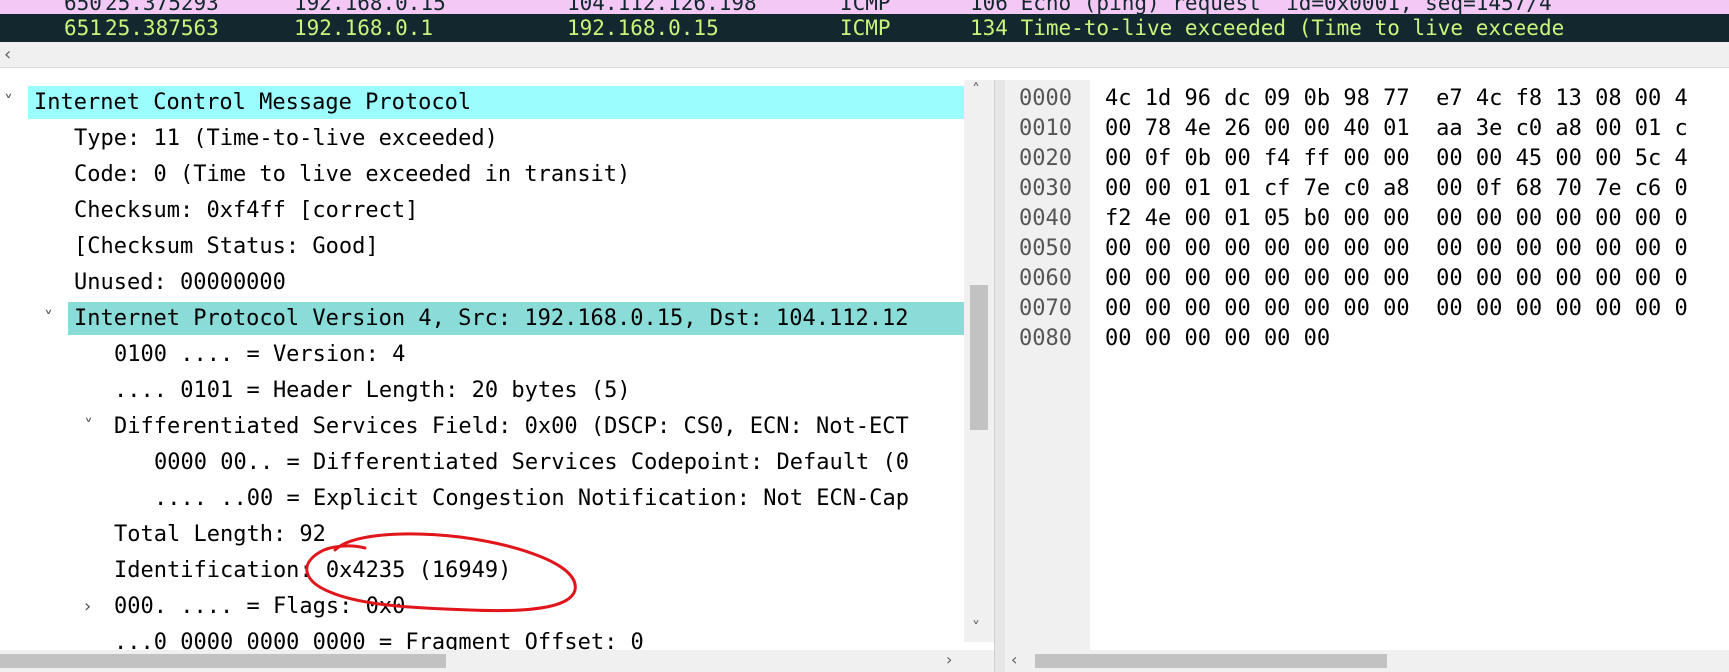  What do you see at coordinates (313, 570) in the screenshot?
I see `tree-item-label: Identification: 0x4235 (16949)` at bounding box center [313, 570].